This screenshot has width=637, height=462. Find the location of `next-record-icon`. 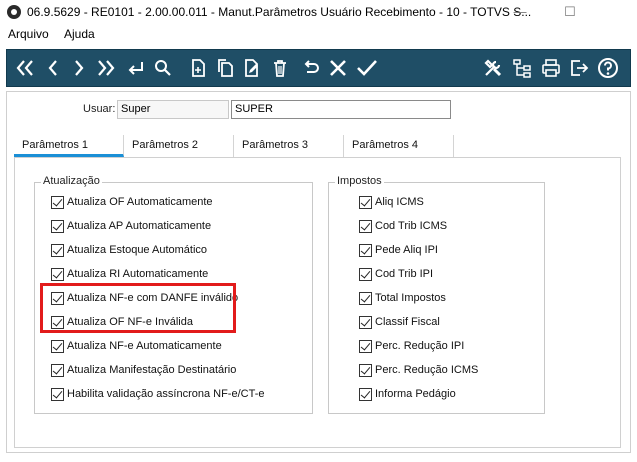

next-record-icon is located at coordinates (79, 68).